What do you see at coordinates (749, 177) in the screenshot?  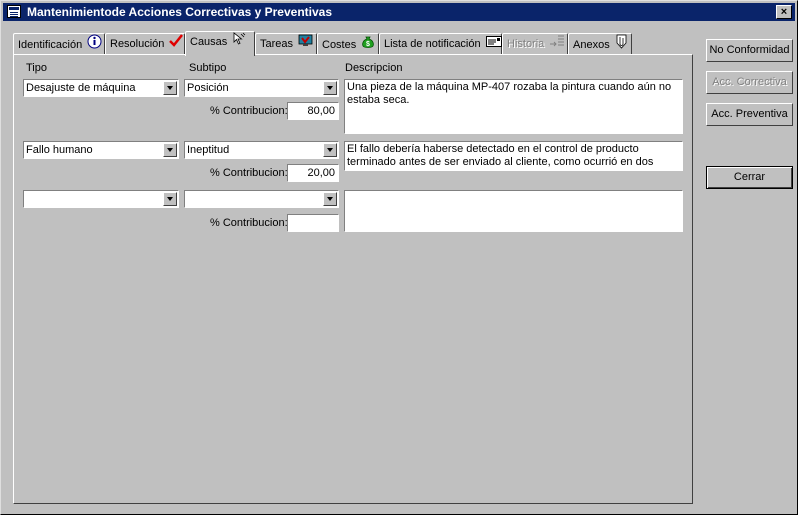 I see `cerrar-button: Cerrar` at bounding box center [749, 177].